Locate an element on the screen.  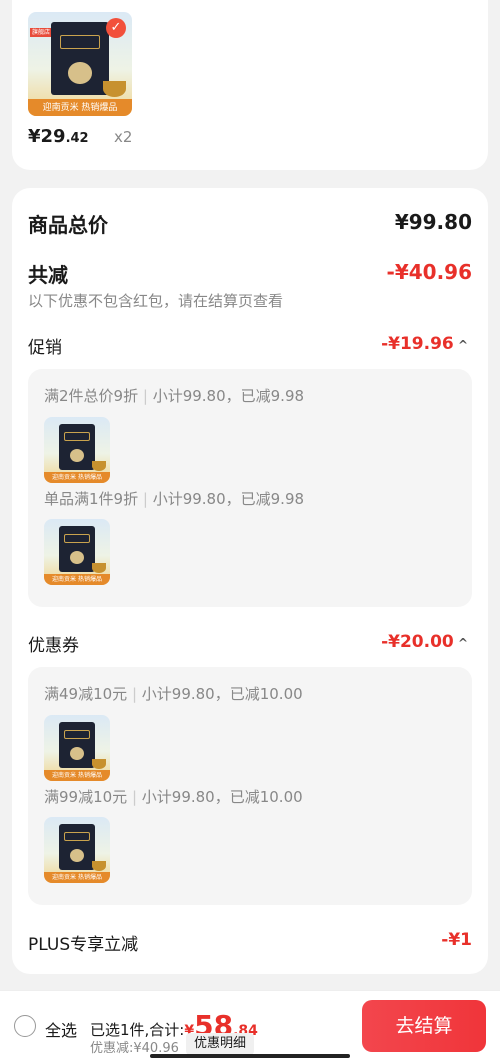
product-thumbnail: 旗舰店 迎南贡米 热销爆品 ✓ is located at coordinates (80, 64).